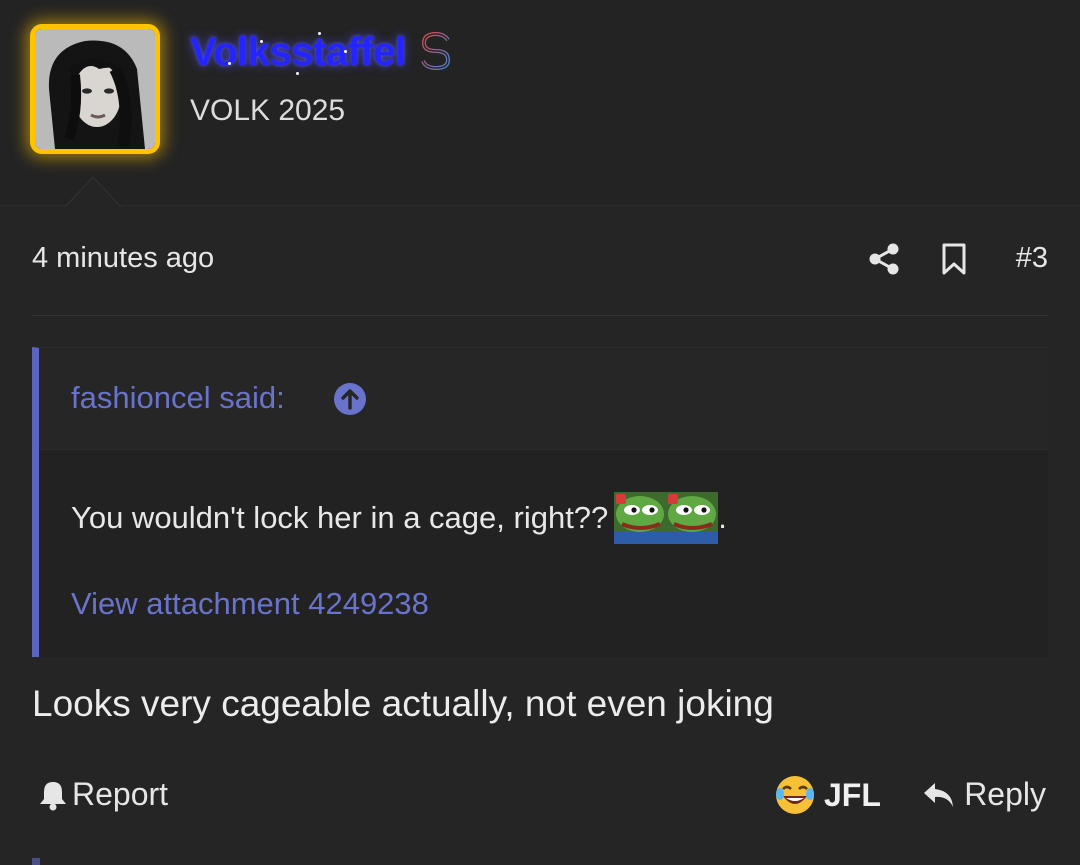 This screenshot has height=865, width=1080. I want to click on reaction-button: JFL, so click(827, 795).